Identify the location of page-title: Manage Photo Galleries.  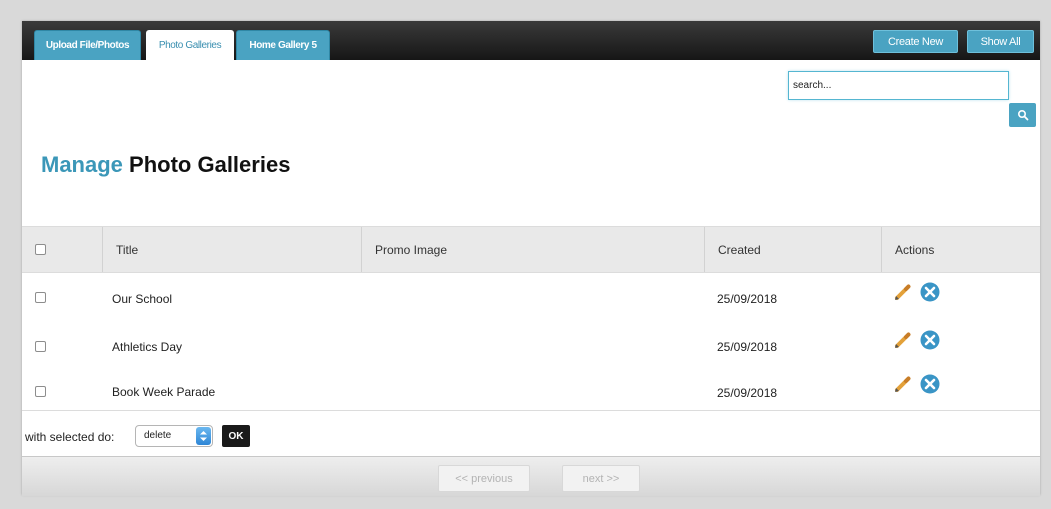
(165, 165).